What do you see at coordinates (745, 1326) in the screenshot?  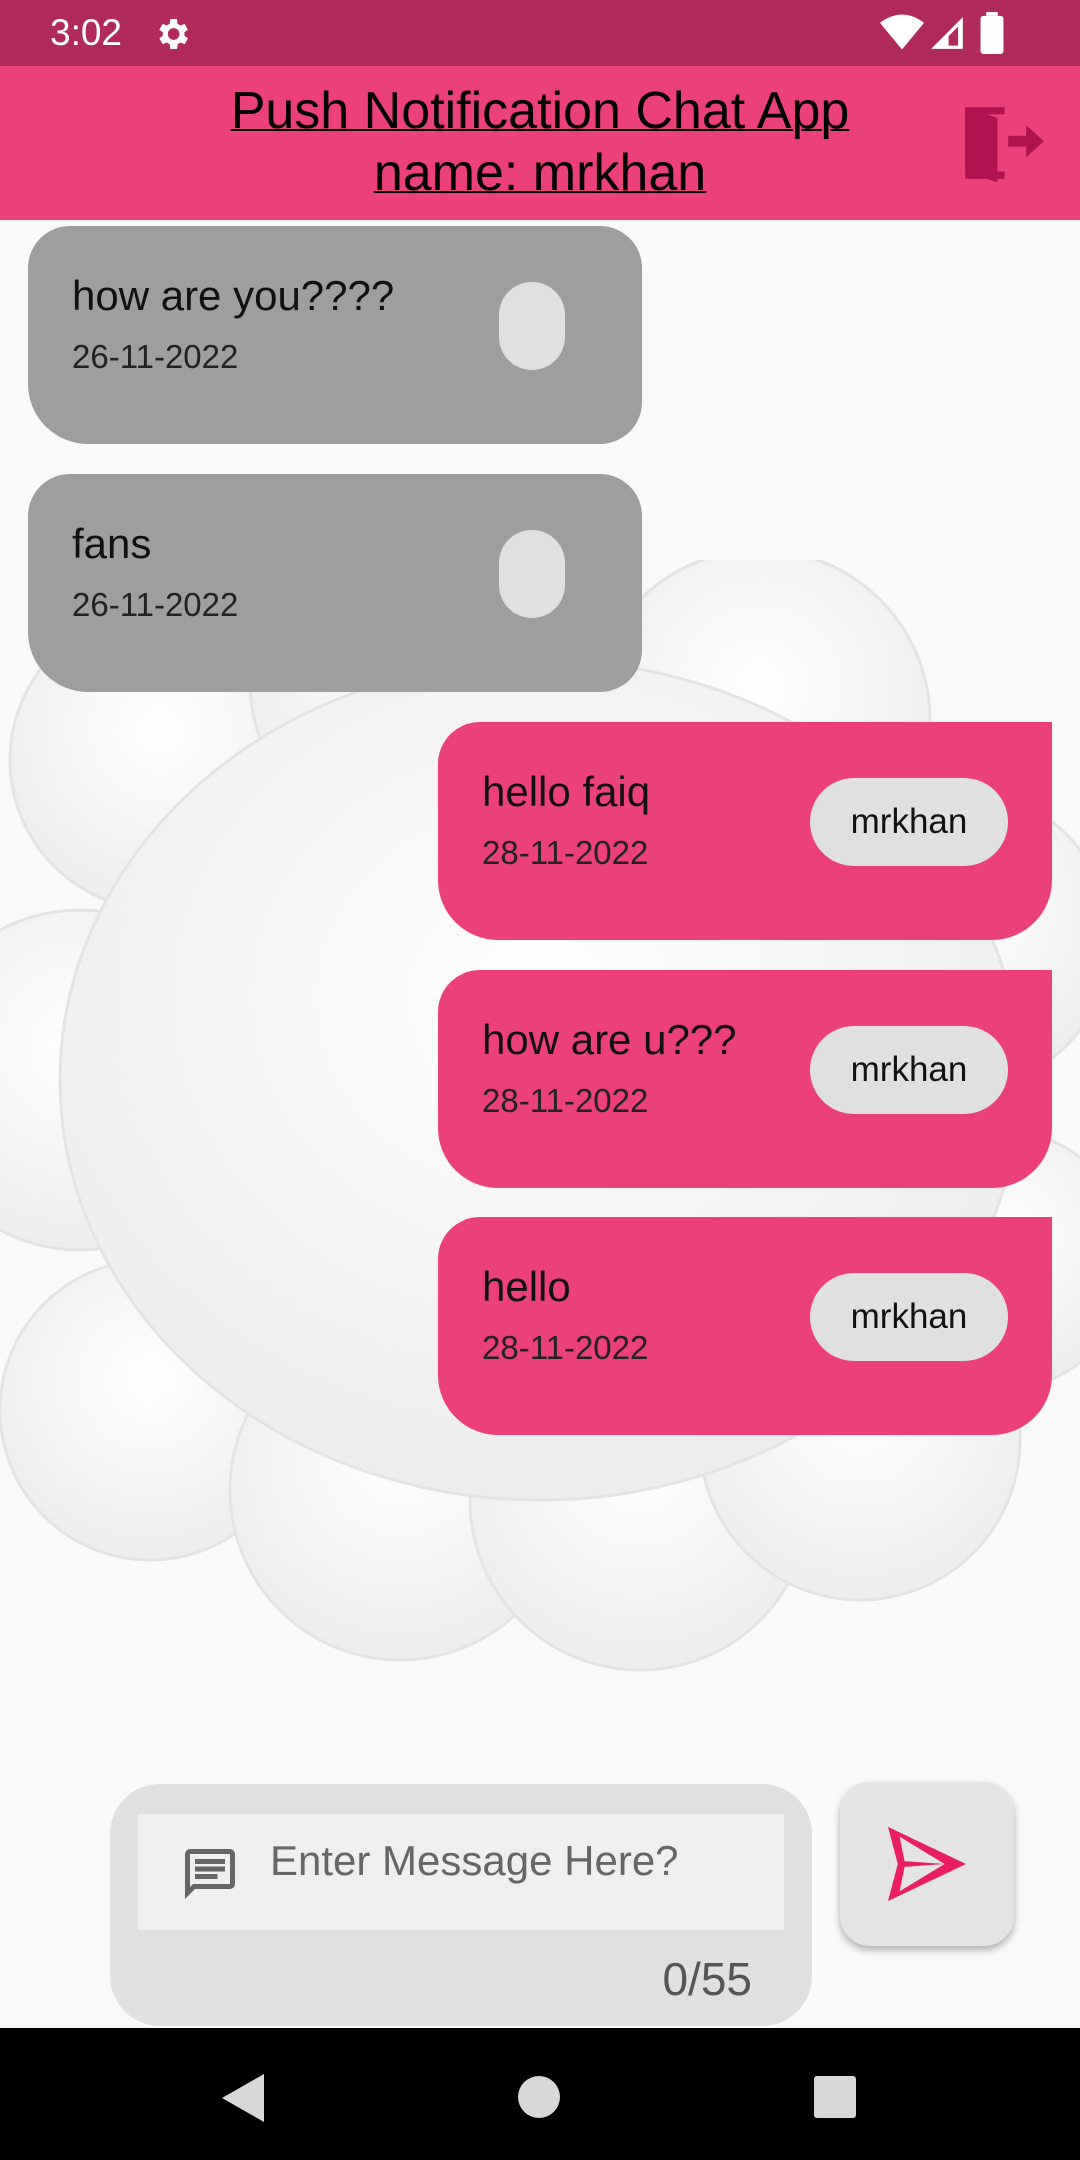 I see `message-bubble: hello 28-11-2022 mrkhan` at bounding box center [745, 1326].